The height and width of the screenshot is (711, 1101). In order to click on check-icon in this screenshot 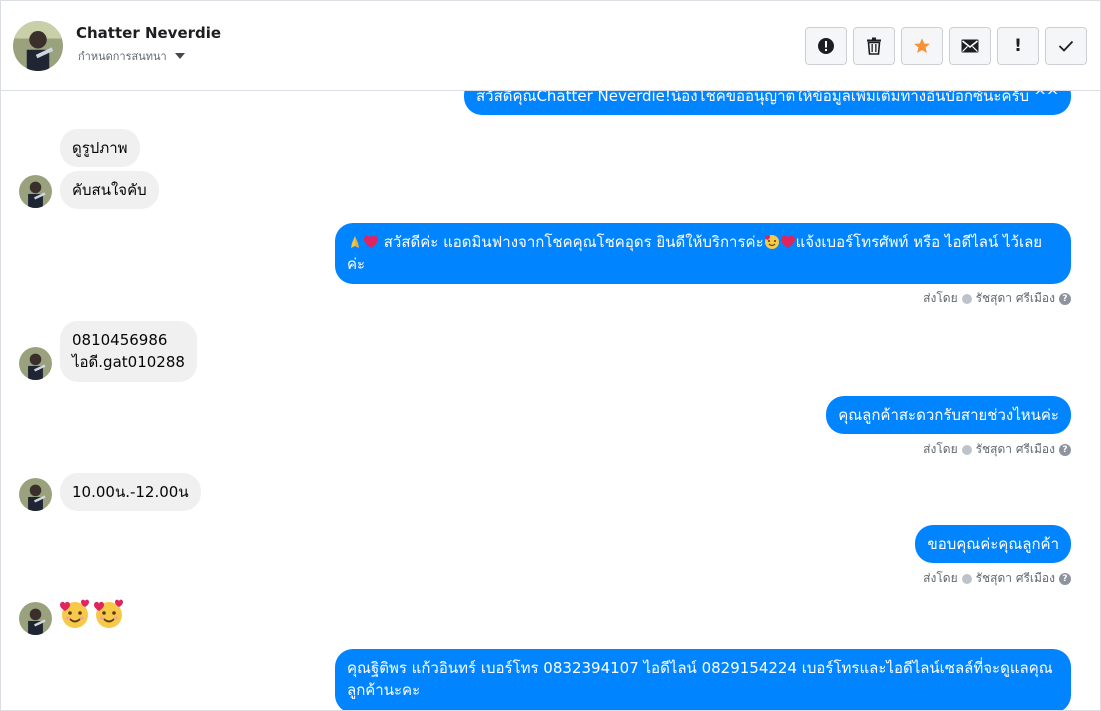, I will do `click(1066, 46)`.